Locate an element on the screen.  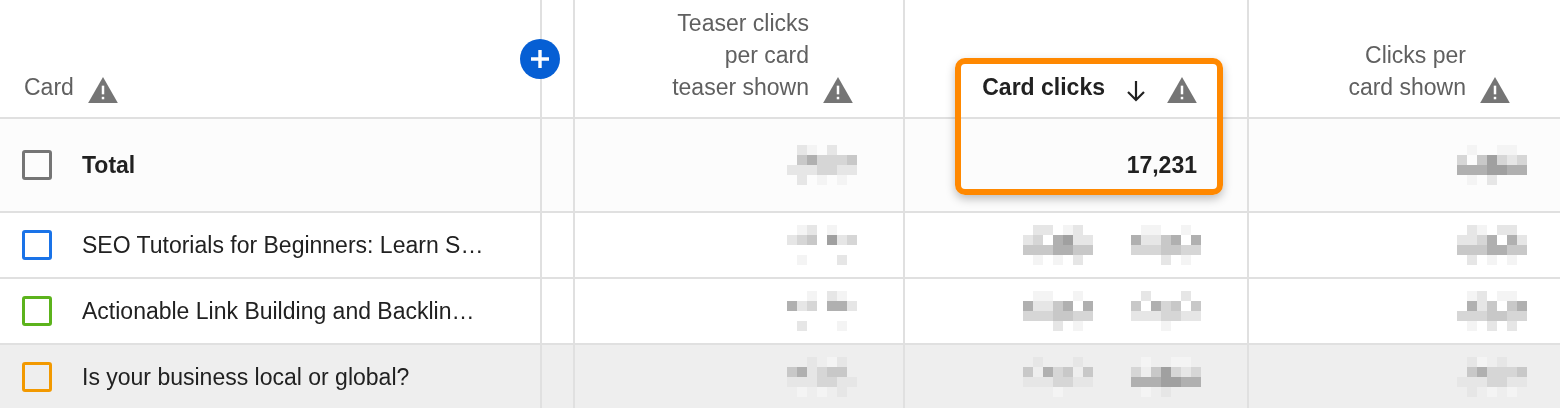
add-column-button is located at coordinates (540, 59).